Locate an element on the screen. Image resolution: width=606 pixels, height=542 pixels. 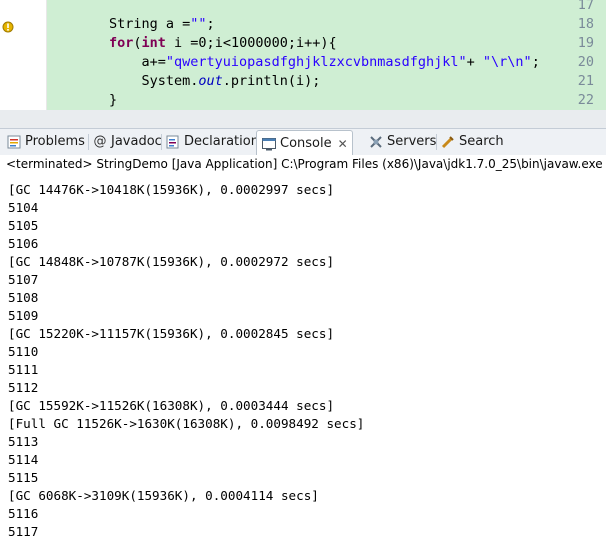
tab-problems-label: Problems is located at coordinates (55, 141).